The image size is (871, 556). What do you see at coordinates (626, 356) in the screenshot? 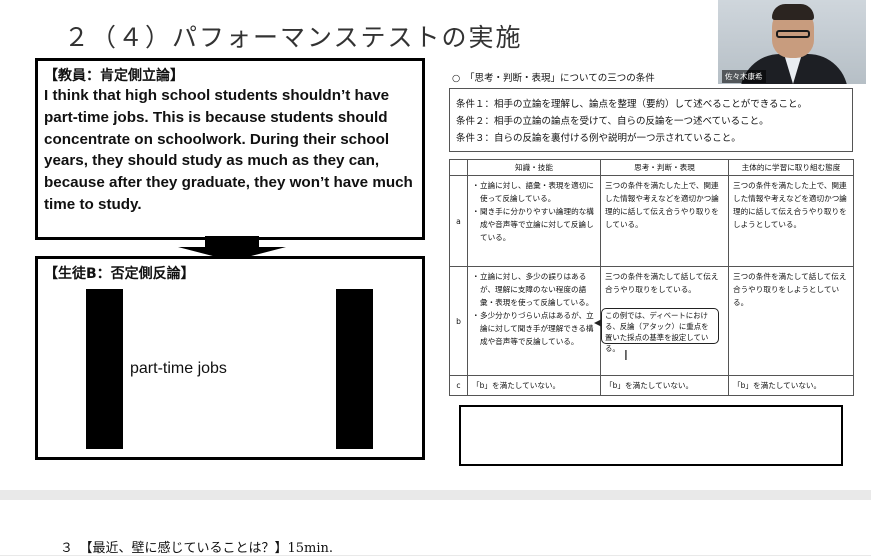
I see `text-cursor-icon: I` at bounding box center [626, 356].